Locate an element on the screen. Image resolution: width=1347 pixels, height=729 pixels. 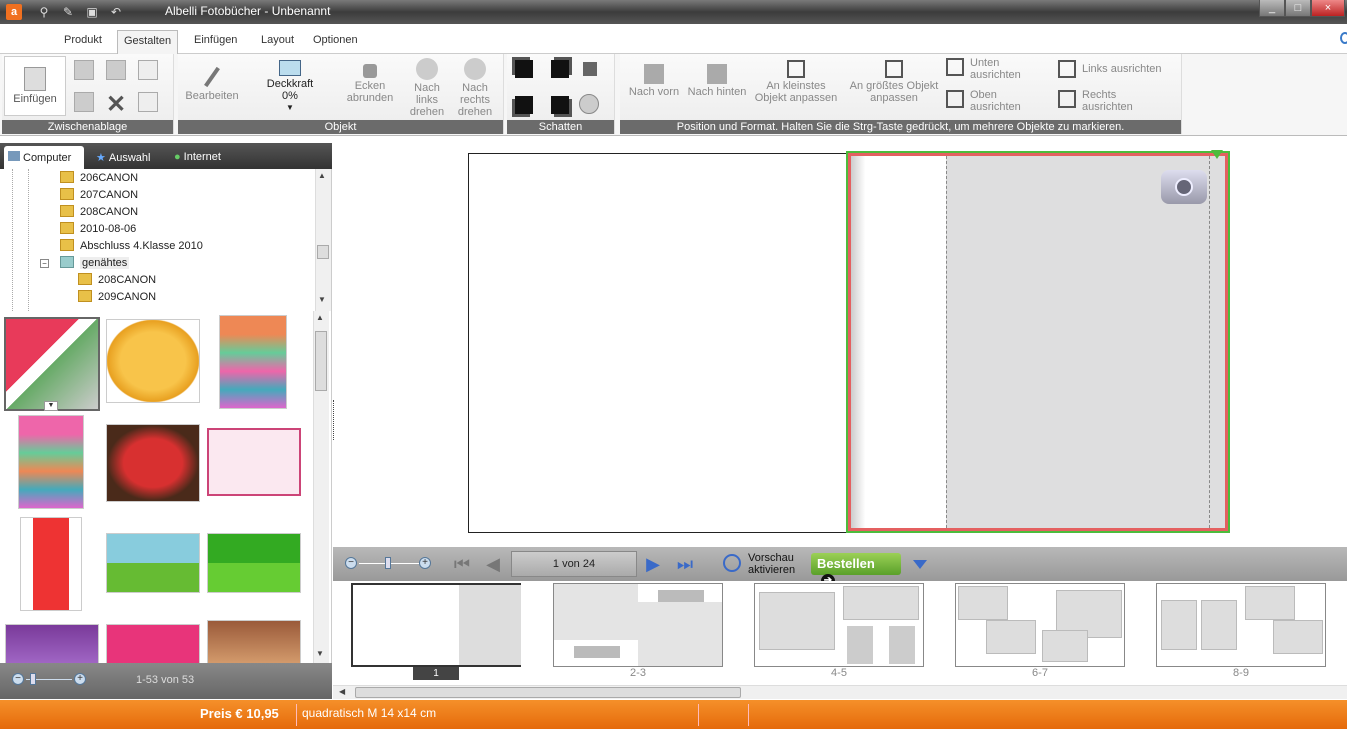
tab-einfuegen: Einfügen is located at coordinates (215, 42).